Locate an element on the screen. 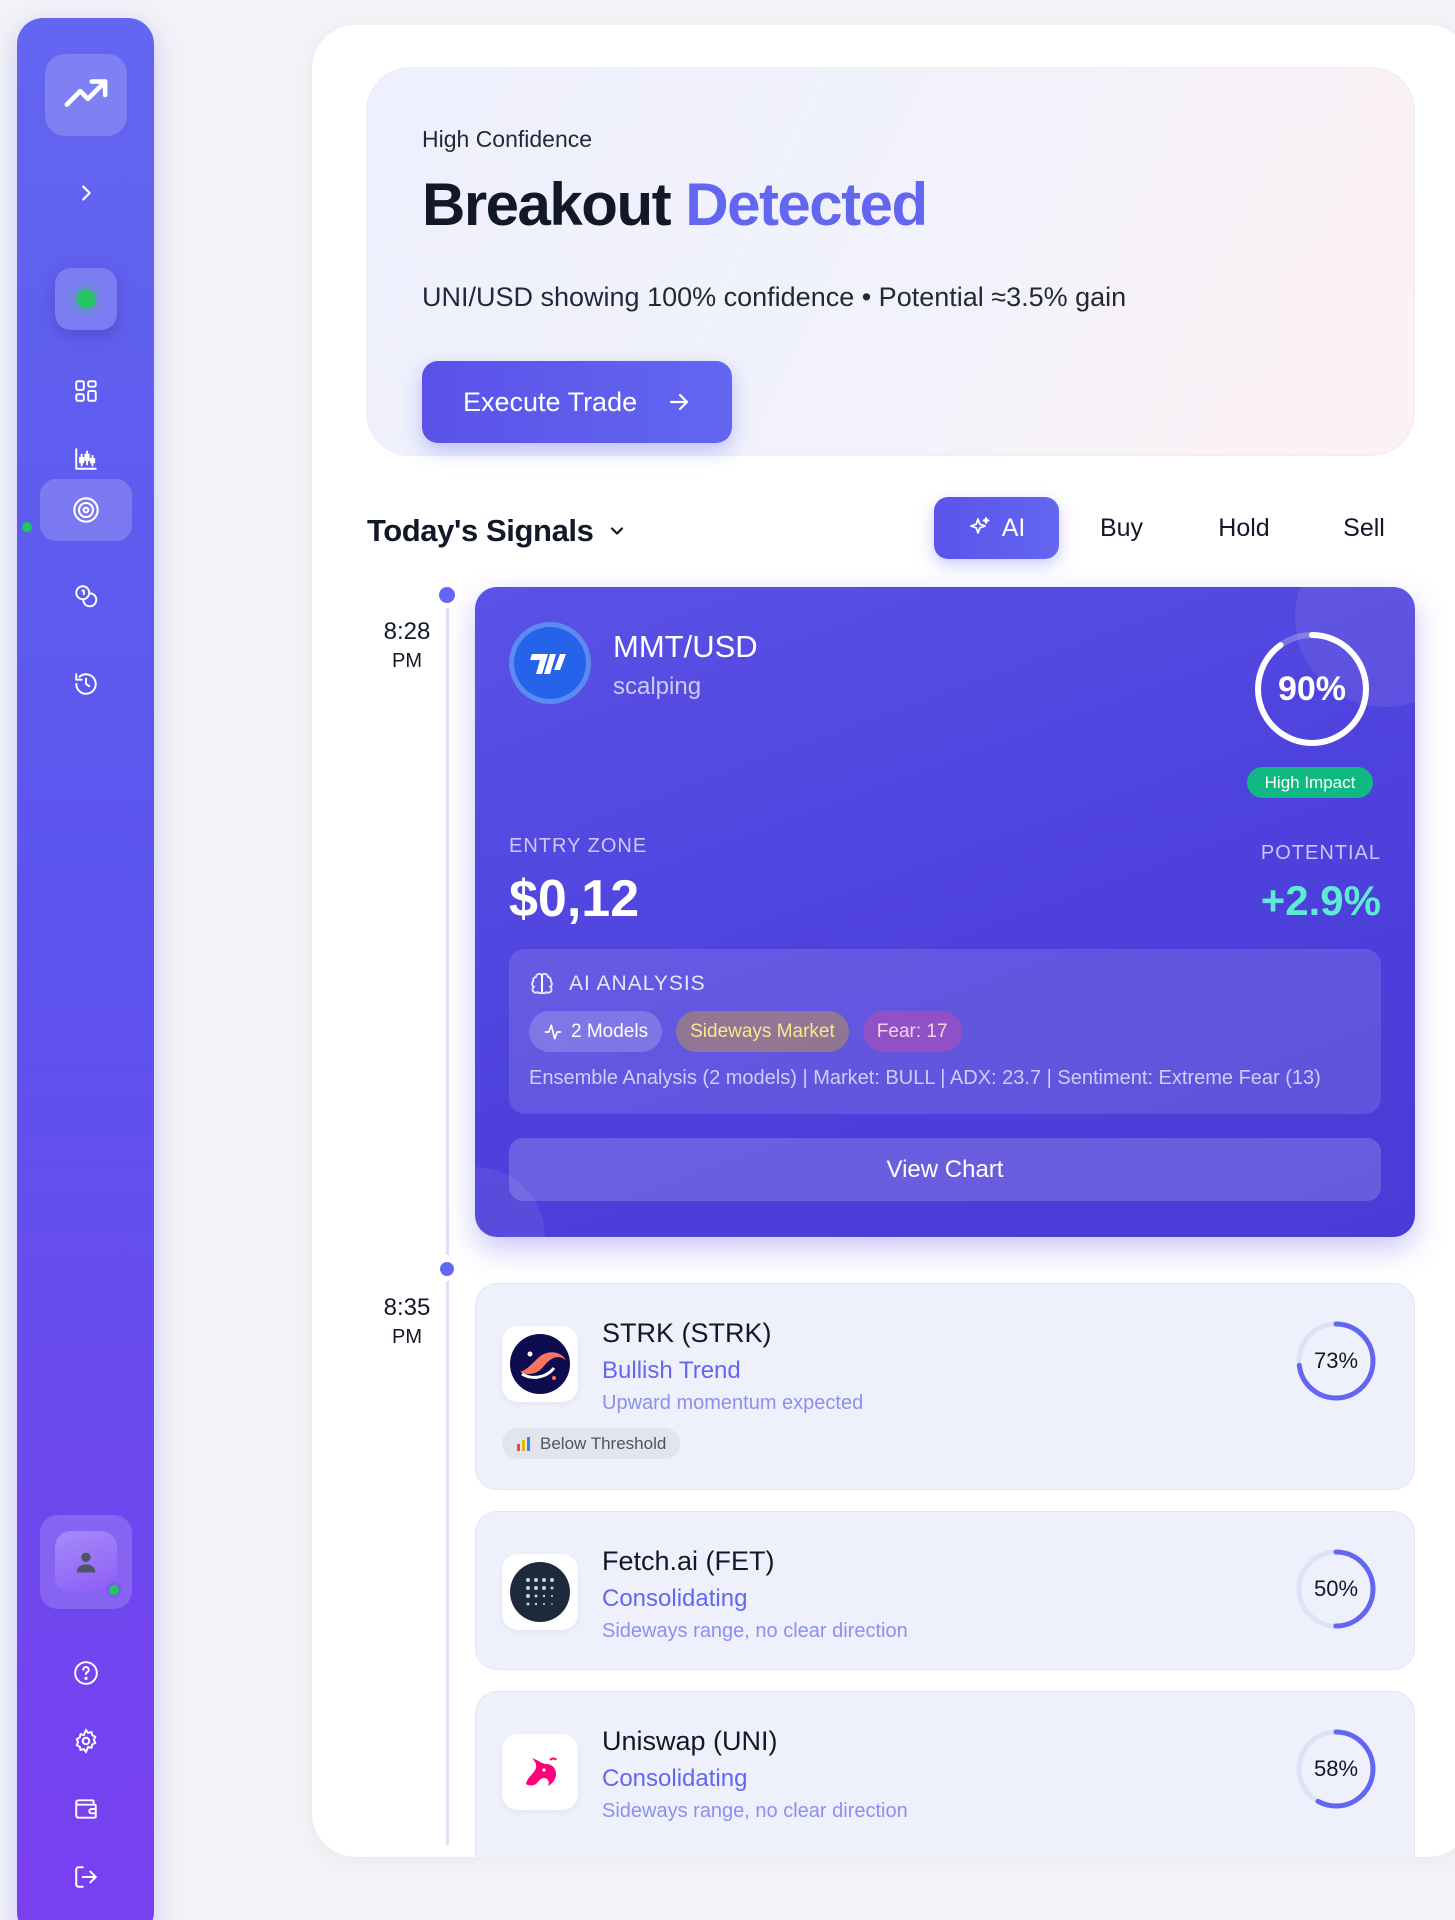  user-profile-button is located at coordinates (85, 1562).